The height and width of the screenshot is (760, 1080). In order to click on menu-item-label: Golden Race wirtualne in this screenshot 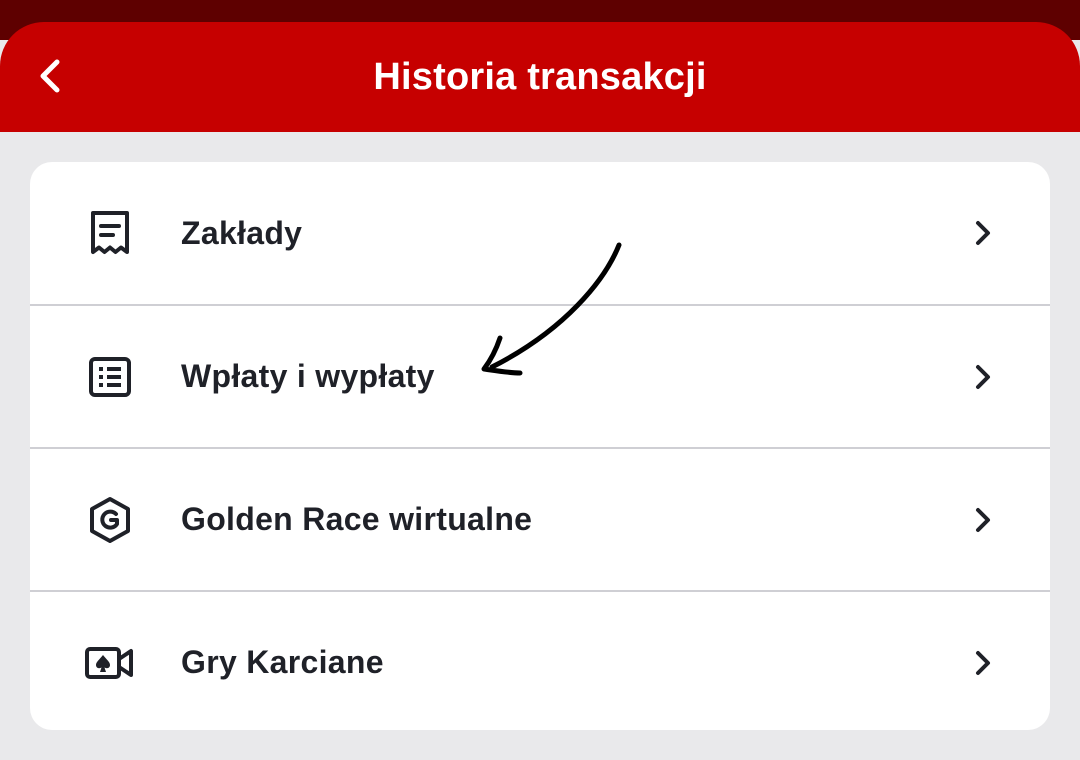, I will do `click(357, 519)`.